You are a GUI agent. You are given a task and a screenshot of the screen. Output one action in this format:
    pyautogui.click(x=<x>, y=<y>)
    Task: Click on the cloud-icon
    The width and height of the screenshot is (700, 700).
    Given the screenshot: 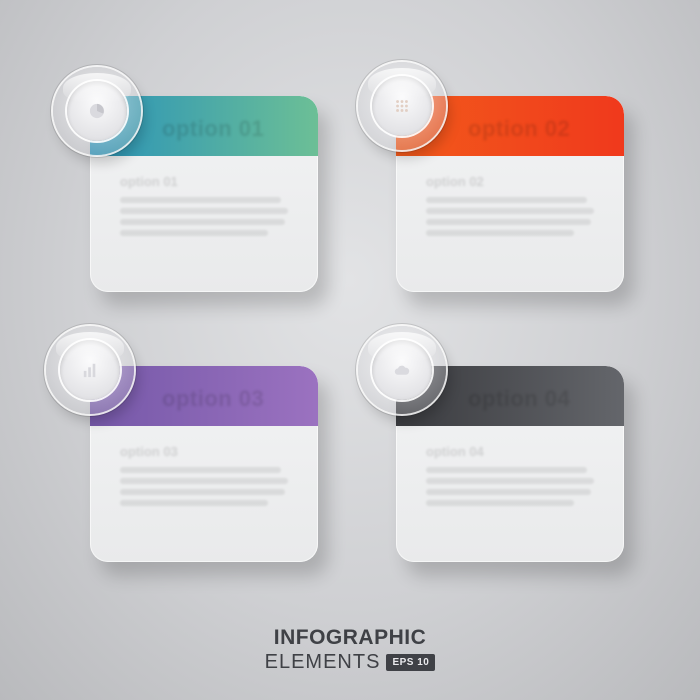 What is the action you would take?
    pyautogui.click(x=402, y=370)
    